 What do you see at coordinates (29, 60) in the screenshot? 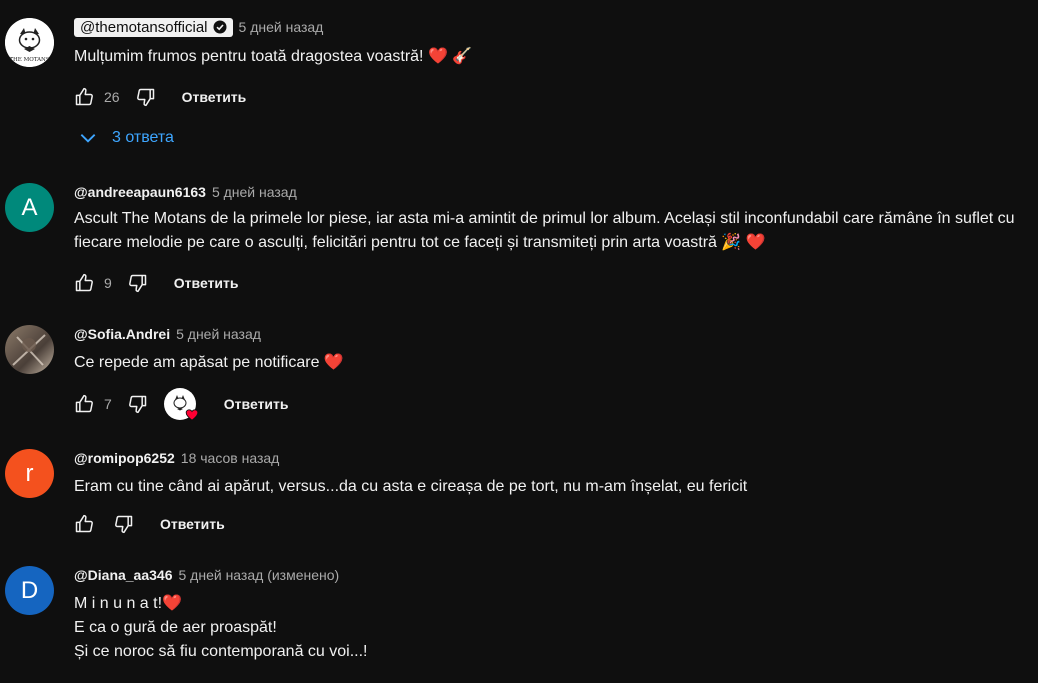
I see `svg-text: THE MOTANS` at bounding box center [29, 60].